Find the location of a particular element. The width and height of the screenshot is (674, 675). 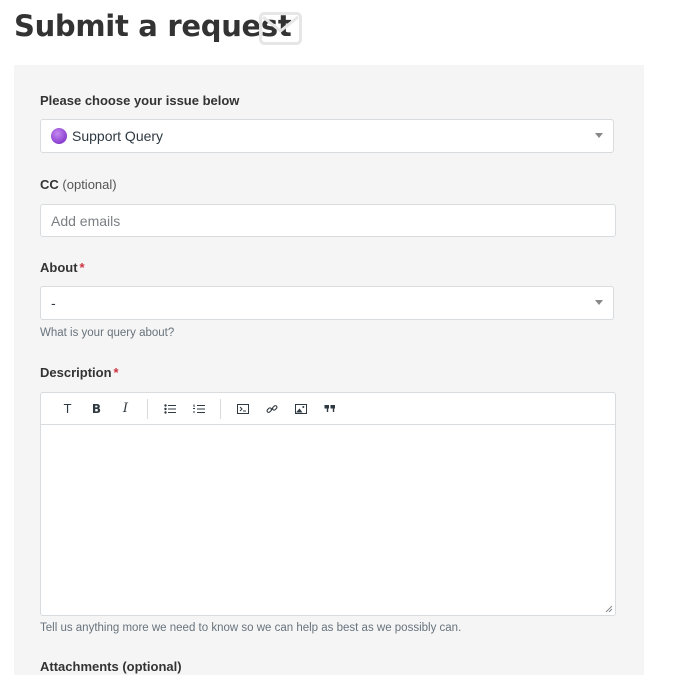

envelope-icon is located at coordinates (280, 28).